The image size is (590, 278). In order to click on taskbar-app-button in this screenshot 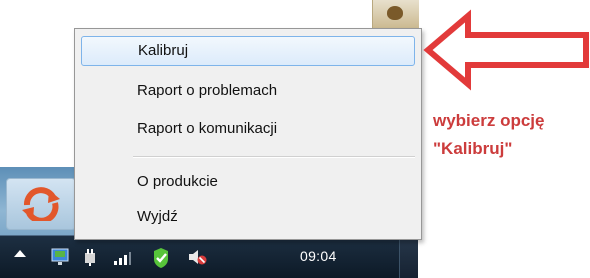, I will do `click(41, 204)`.